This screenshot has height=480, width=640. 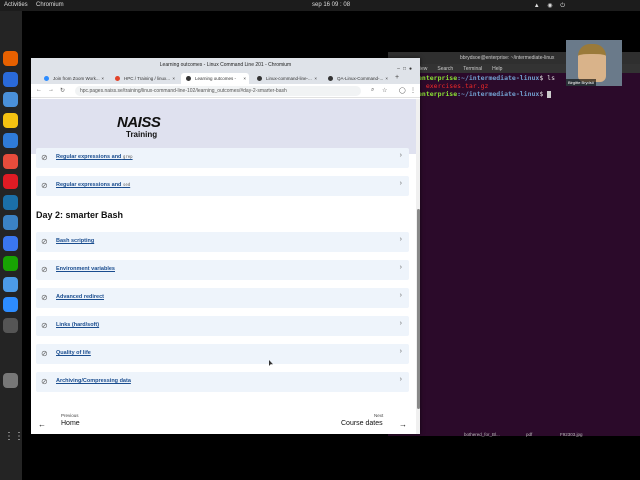 I want to click on scrollbar, so click(x=418, y=266).